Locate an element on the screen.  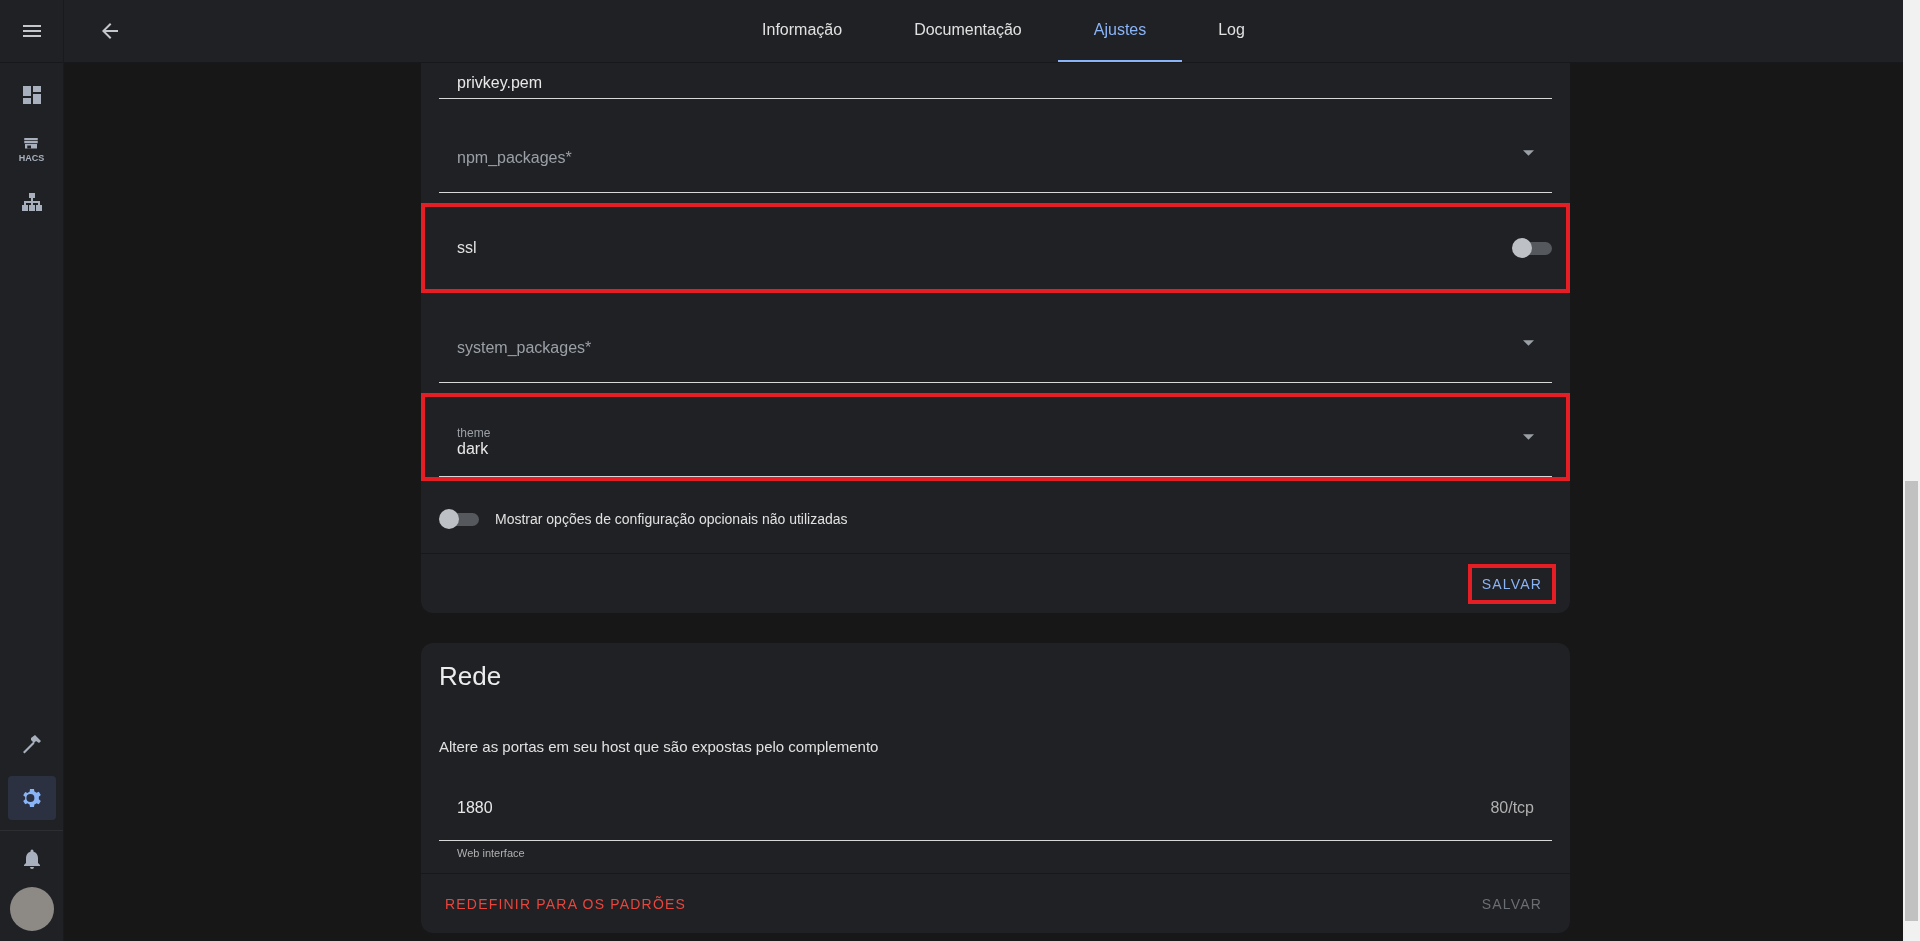
card-description: Altere as portas em seu host que são expostas pelo complemento is located at coordinates (659, 746).